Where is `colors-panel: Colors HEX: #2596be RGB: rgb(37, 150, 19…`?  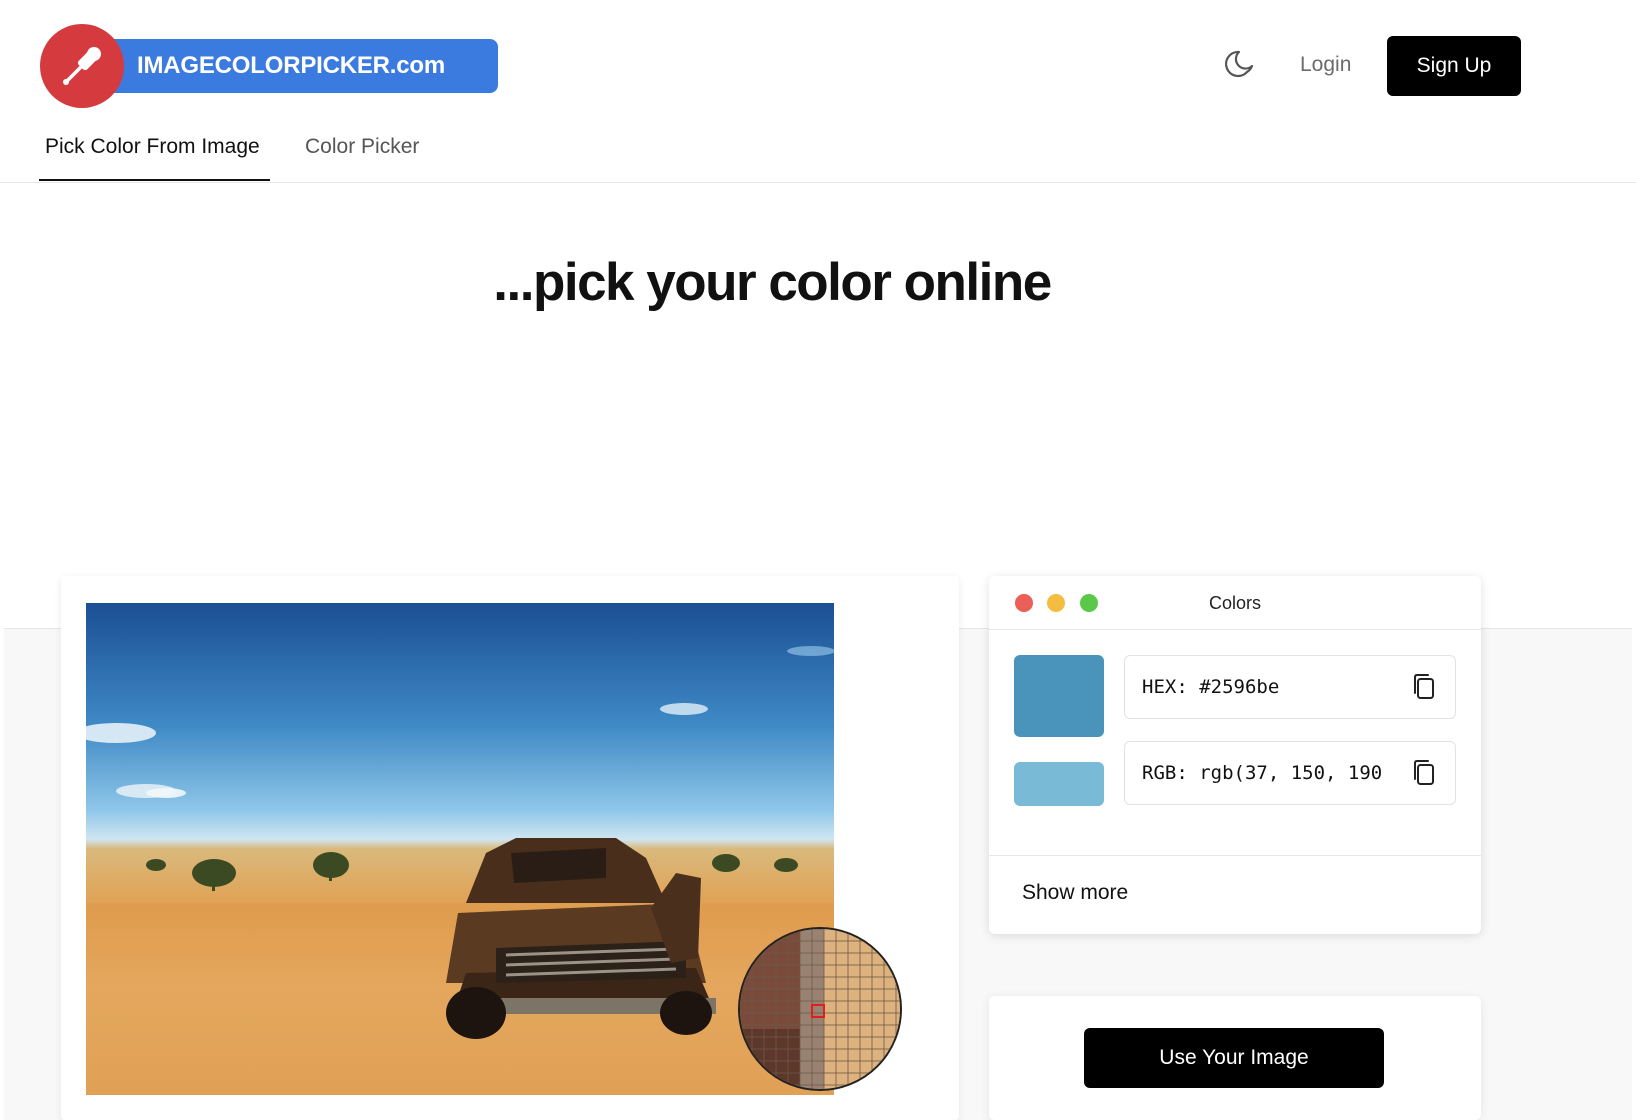
colors-panel: Colors HEX: #2596be RGB: rgb(37, 150, 19… is located at coordinates (1235, 755).